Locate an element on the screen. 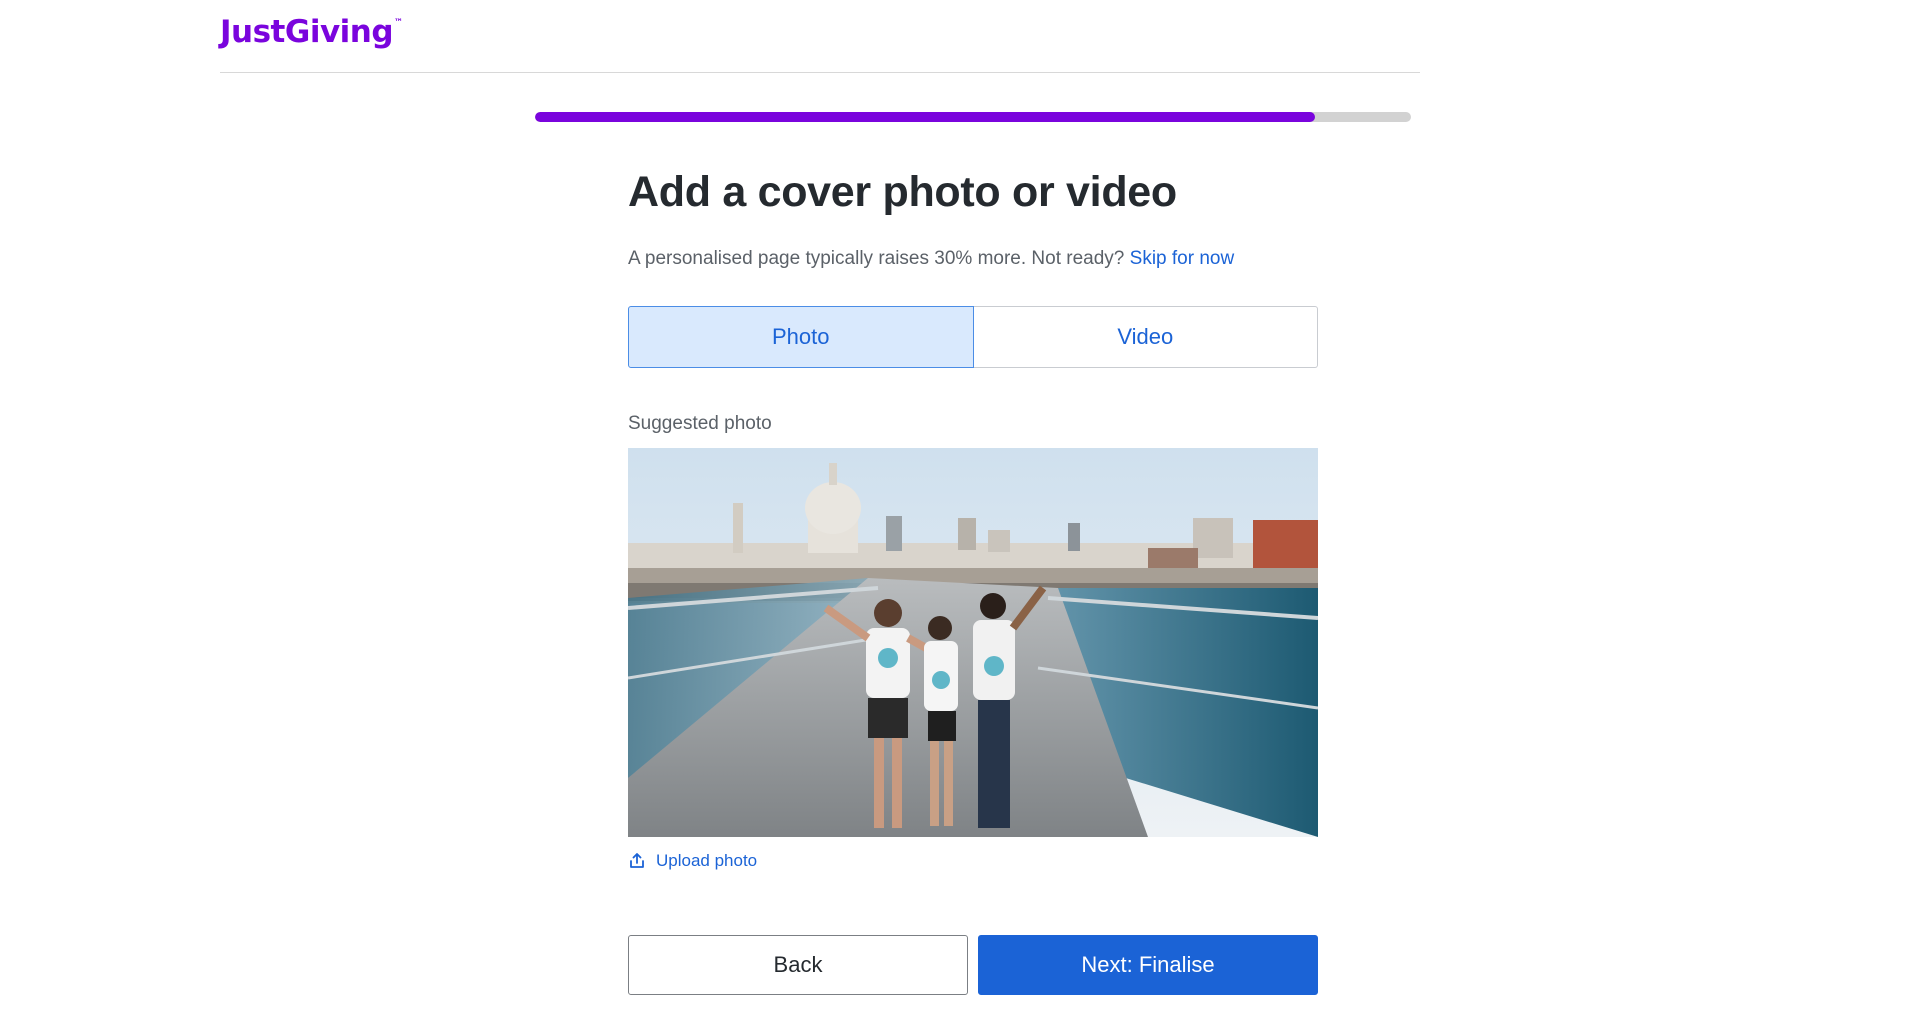 Image resolution: width=1920 pixels, height=1010 pixels. progress-bar is located at coordinates (973, 117).